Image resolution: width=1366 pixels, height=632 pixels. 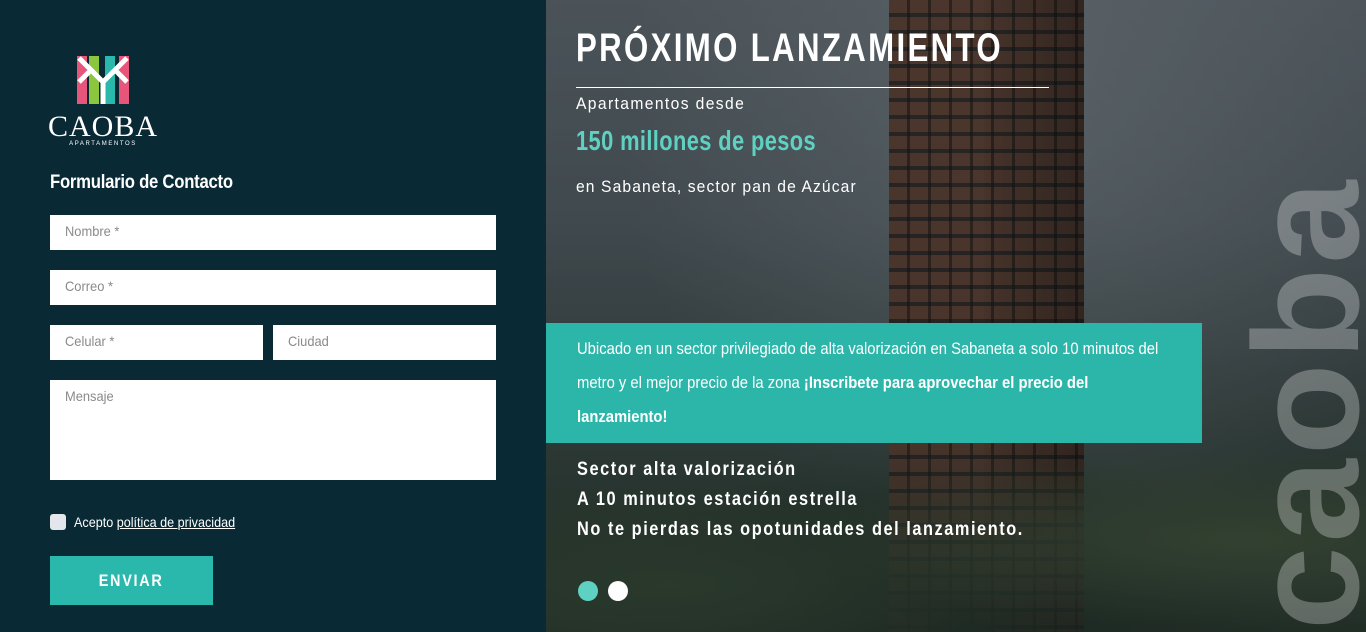 I want to click on message-placeholder: Mensaje, so click(x=89, y=396).